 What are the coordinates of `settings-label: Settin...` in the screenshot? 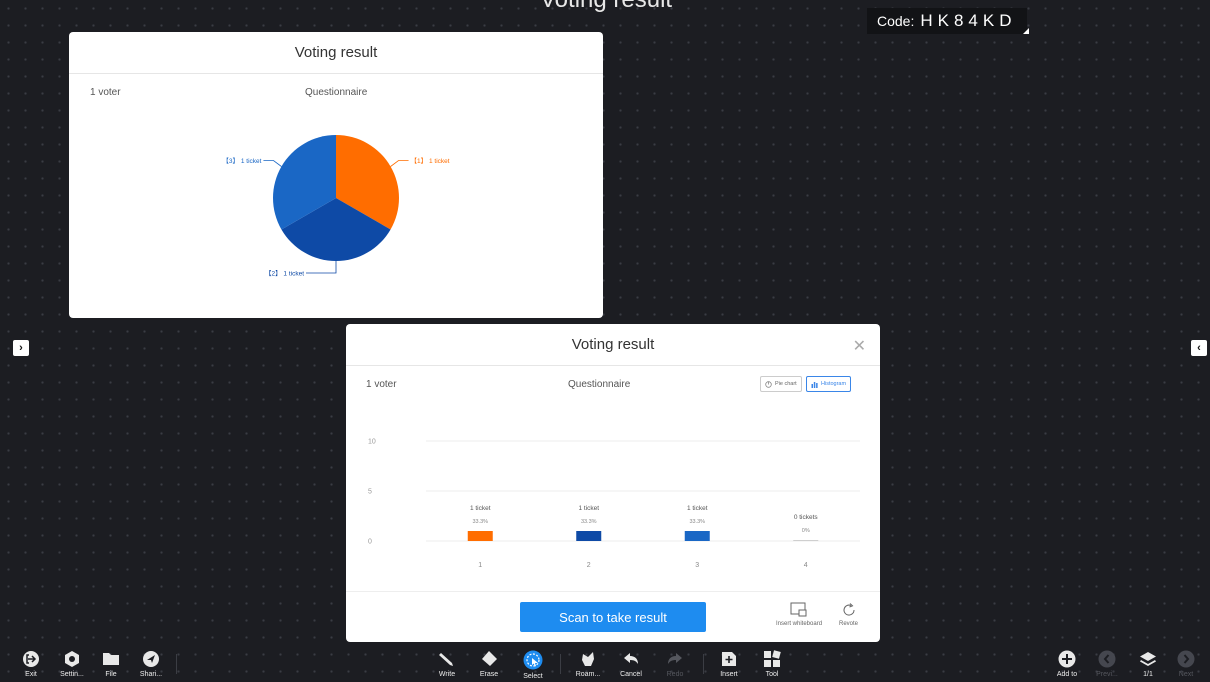 It's located at (72, 674).